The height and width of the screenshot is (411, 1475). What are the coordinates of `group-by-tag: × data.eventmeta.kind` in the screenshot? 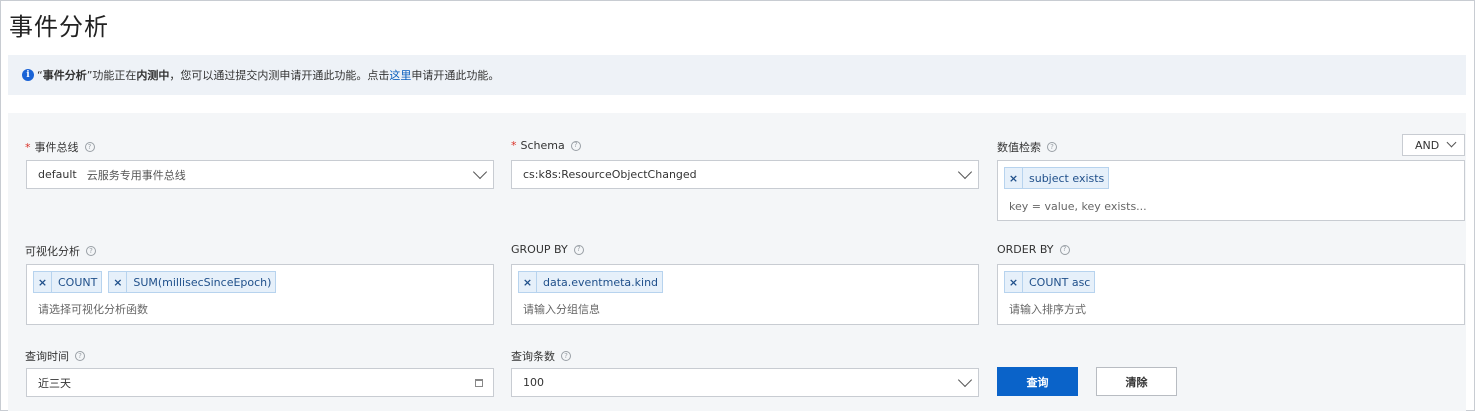 It's located at (591, 282).